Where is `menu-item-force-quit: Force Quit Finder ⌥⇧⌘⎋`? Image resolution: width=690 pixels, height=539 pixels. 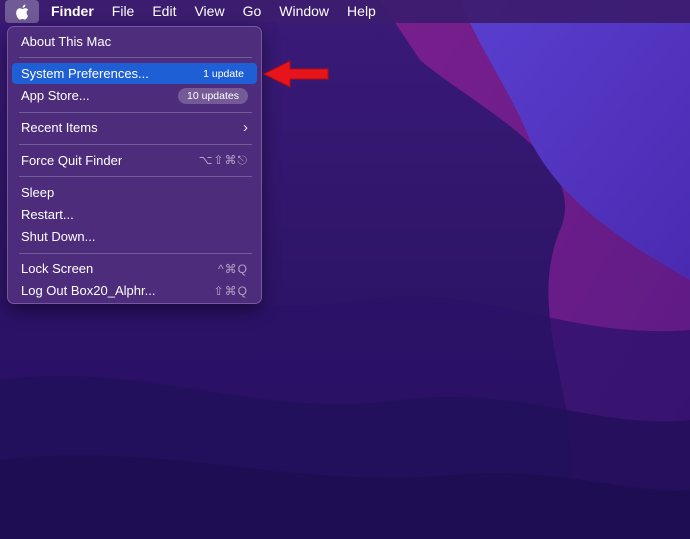 menu-item-force-quit: Force Quit Finder ⌥⇧⌘⎋ is located at coordinates (134, 160).